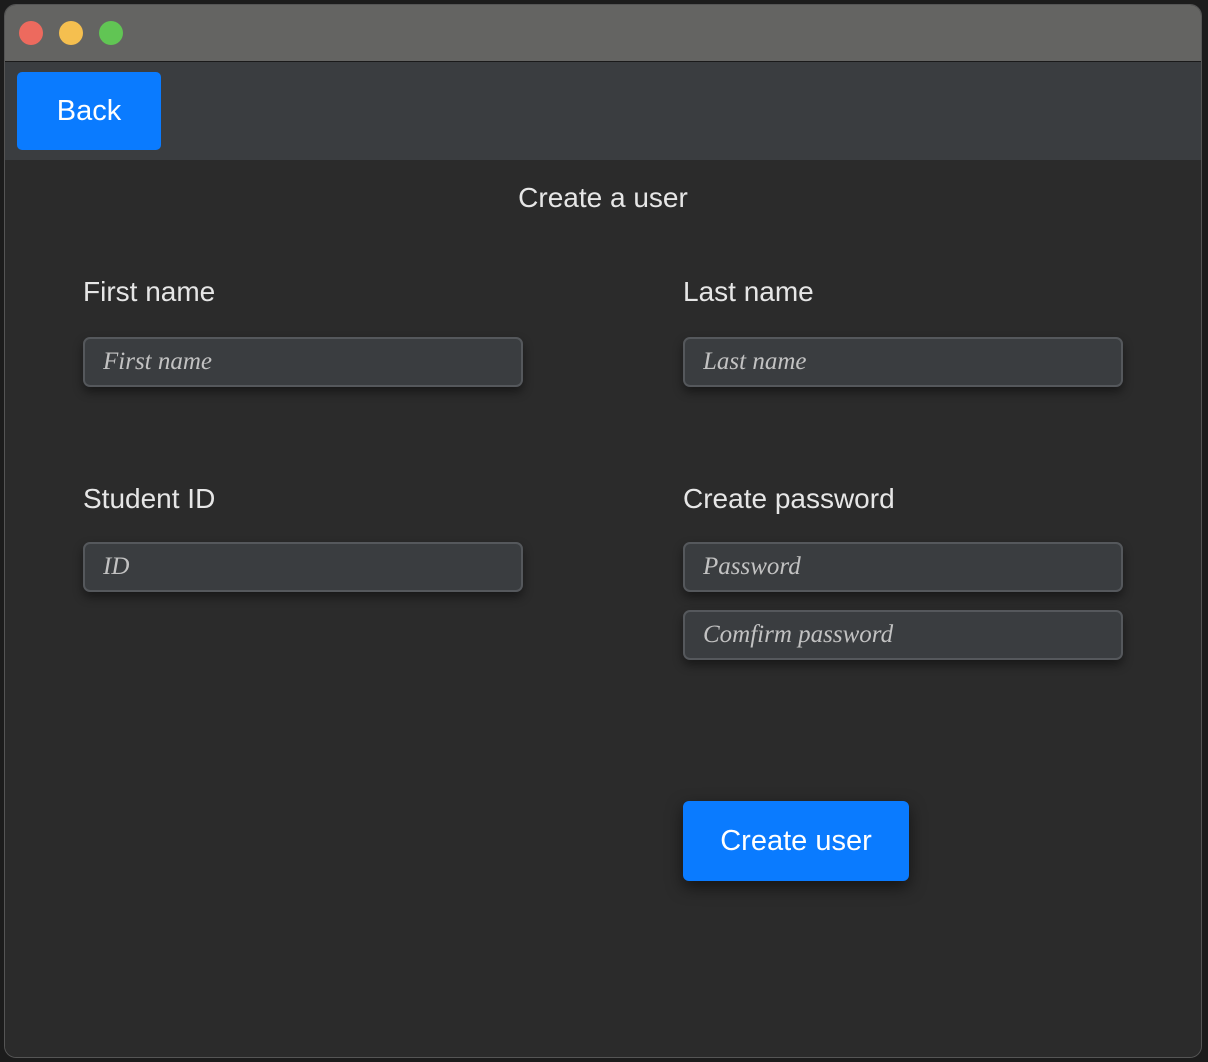 This screenshot has width=1208, height=1062. What do you see at coordinates (111, 33) in the screenshot?
I see `maximize-window-button` at bounding box center [111, 33].